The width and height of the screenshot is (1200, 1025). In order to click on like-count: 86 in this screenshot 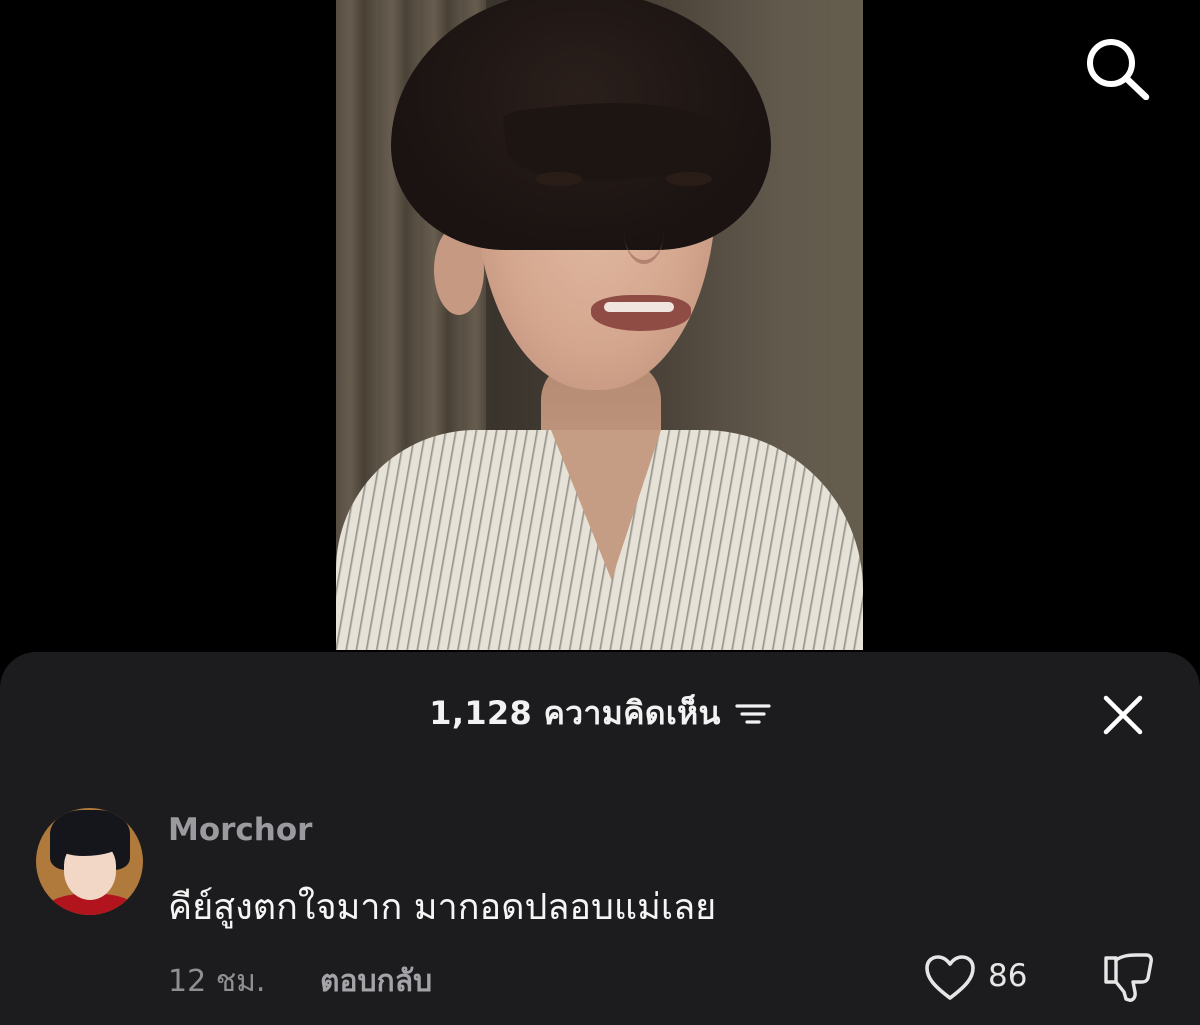, I will do `click(1008, 976)`.